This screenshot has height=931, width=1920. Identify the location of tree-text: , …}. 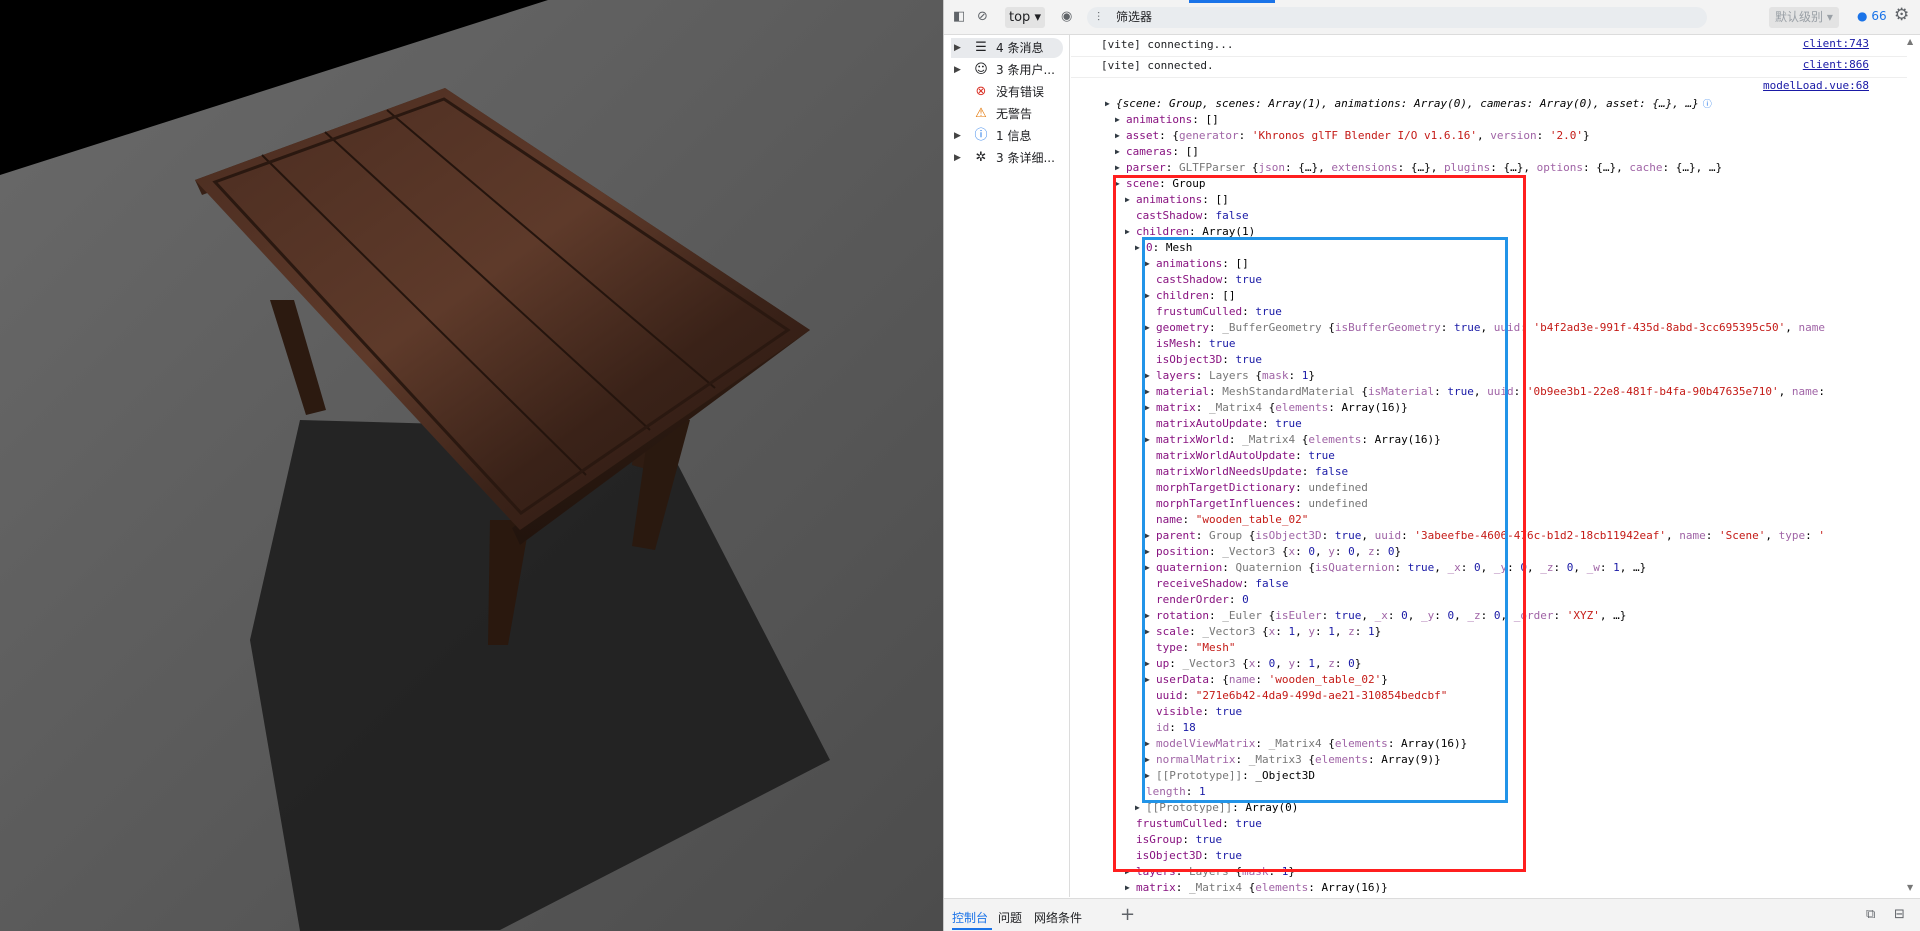
(1633, 567).